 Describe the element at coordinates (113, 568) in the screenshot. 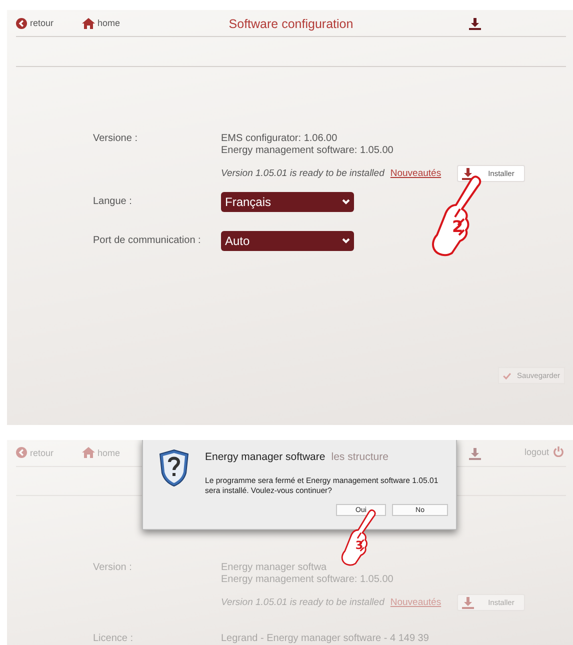

I see `field-label: Version :` at that location.